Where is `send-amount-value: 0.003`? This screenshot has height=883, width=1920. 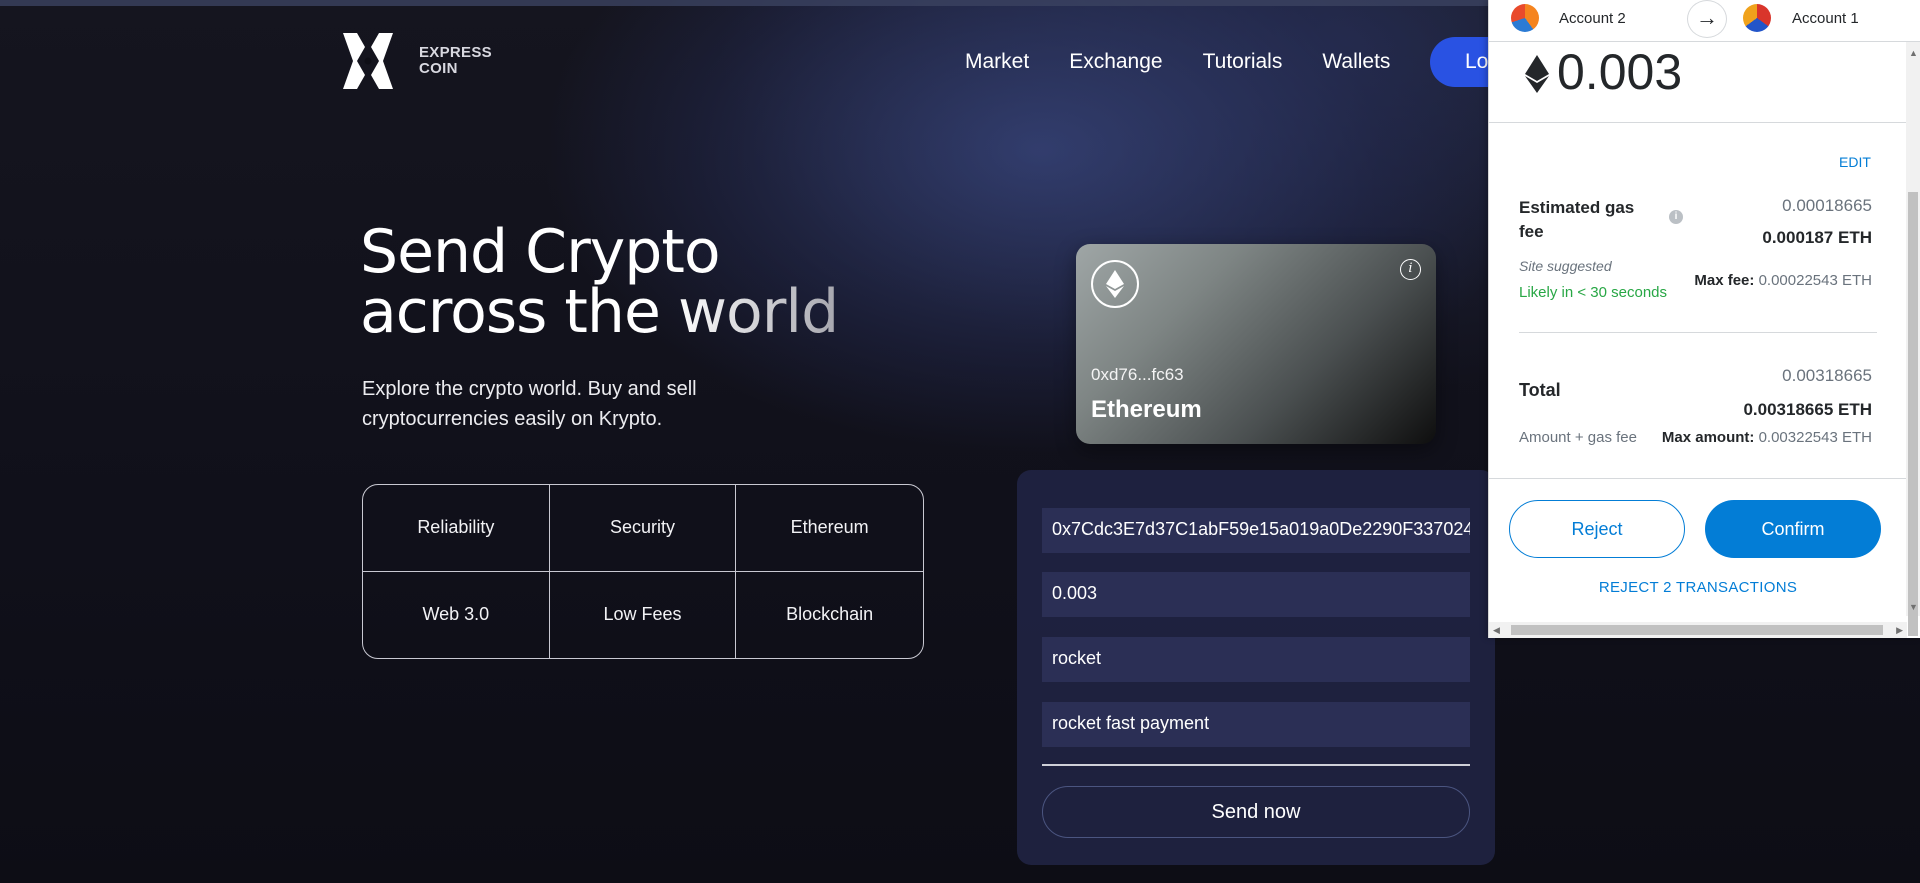 send-amount-value: 0.003 is located at coordinates (1620, 72).